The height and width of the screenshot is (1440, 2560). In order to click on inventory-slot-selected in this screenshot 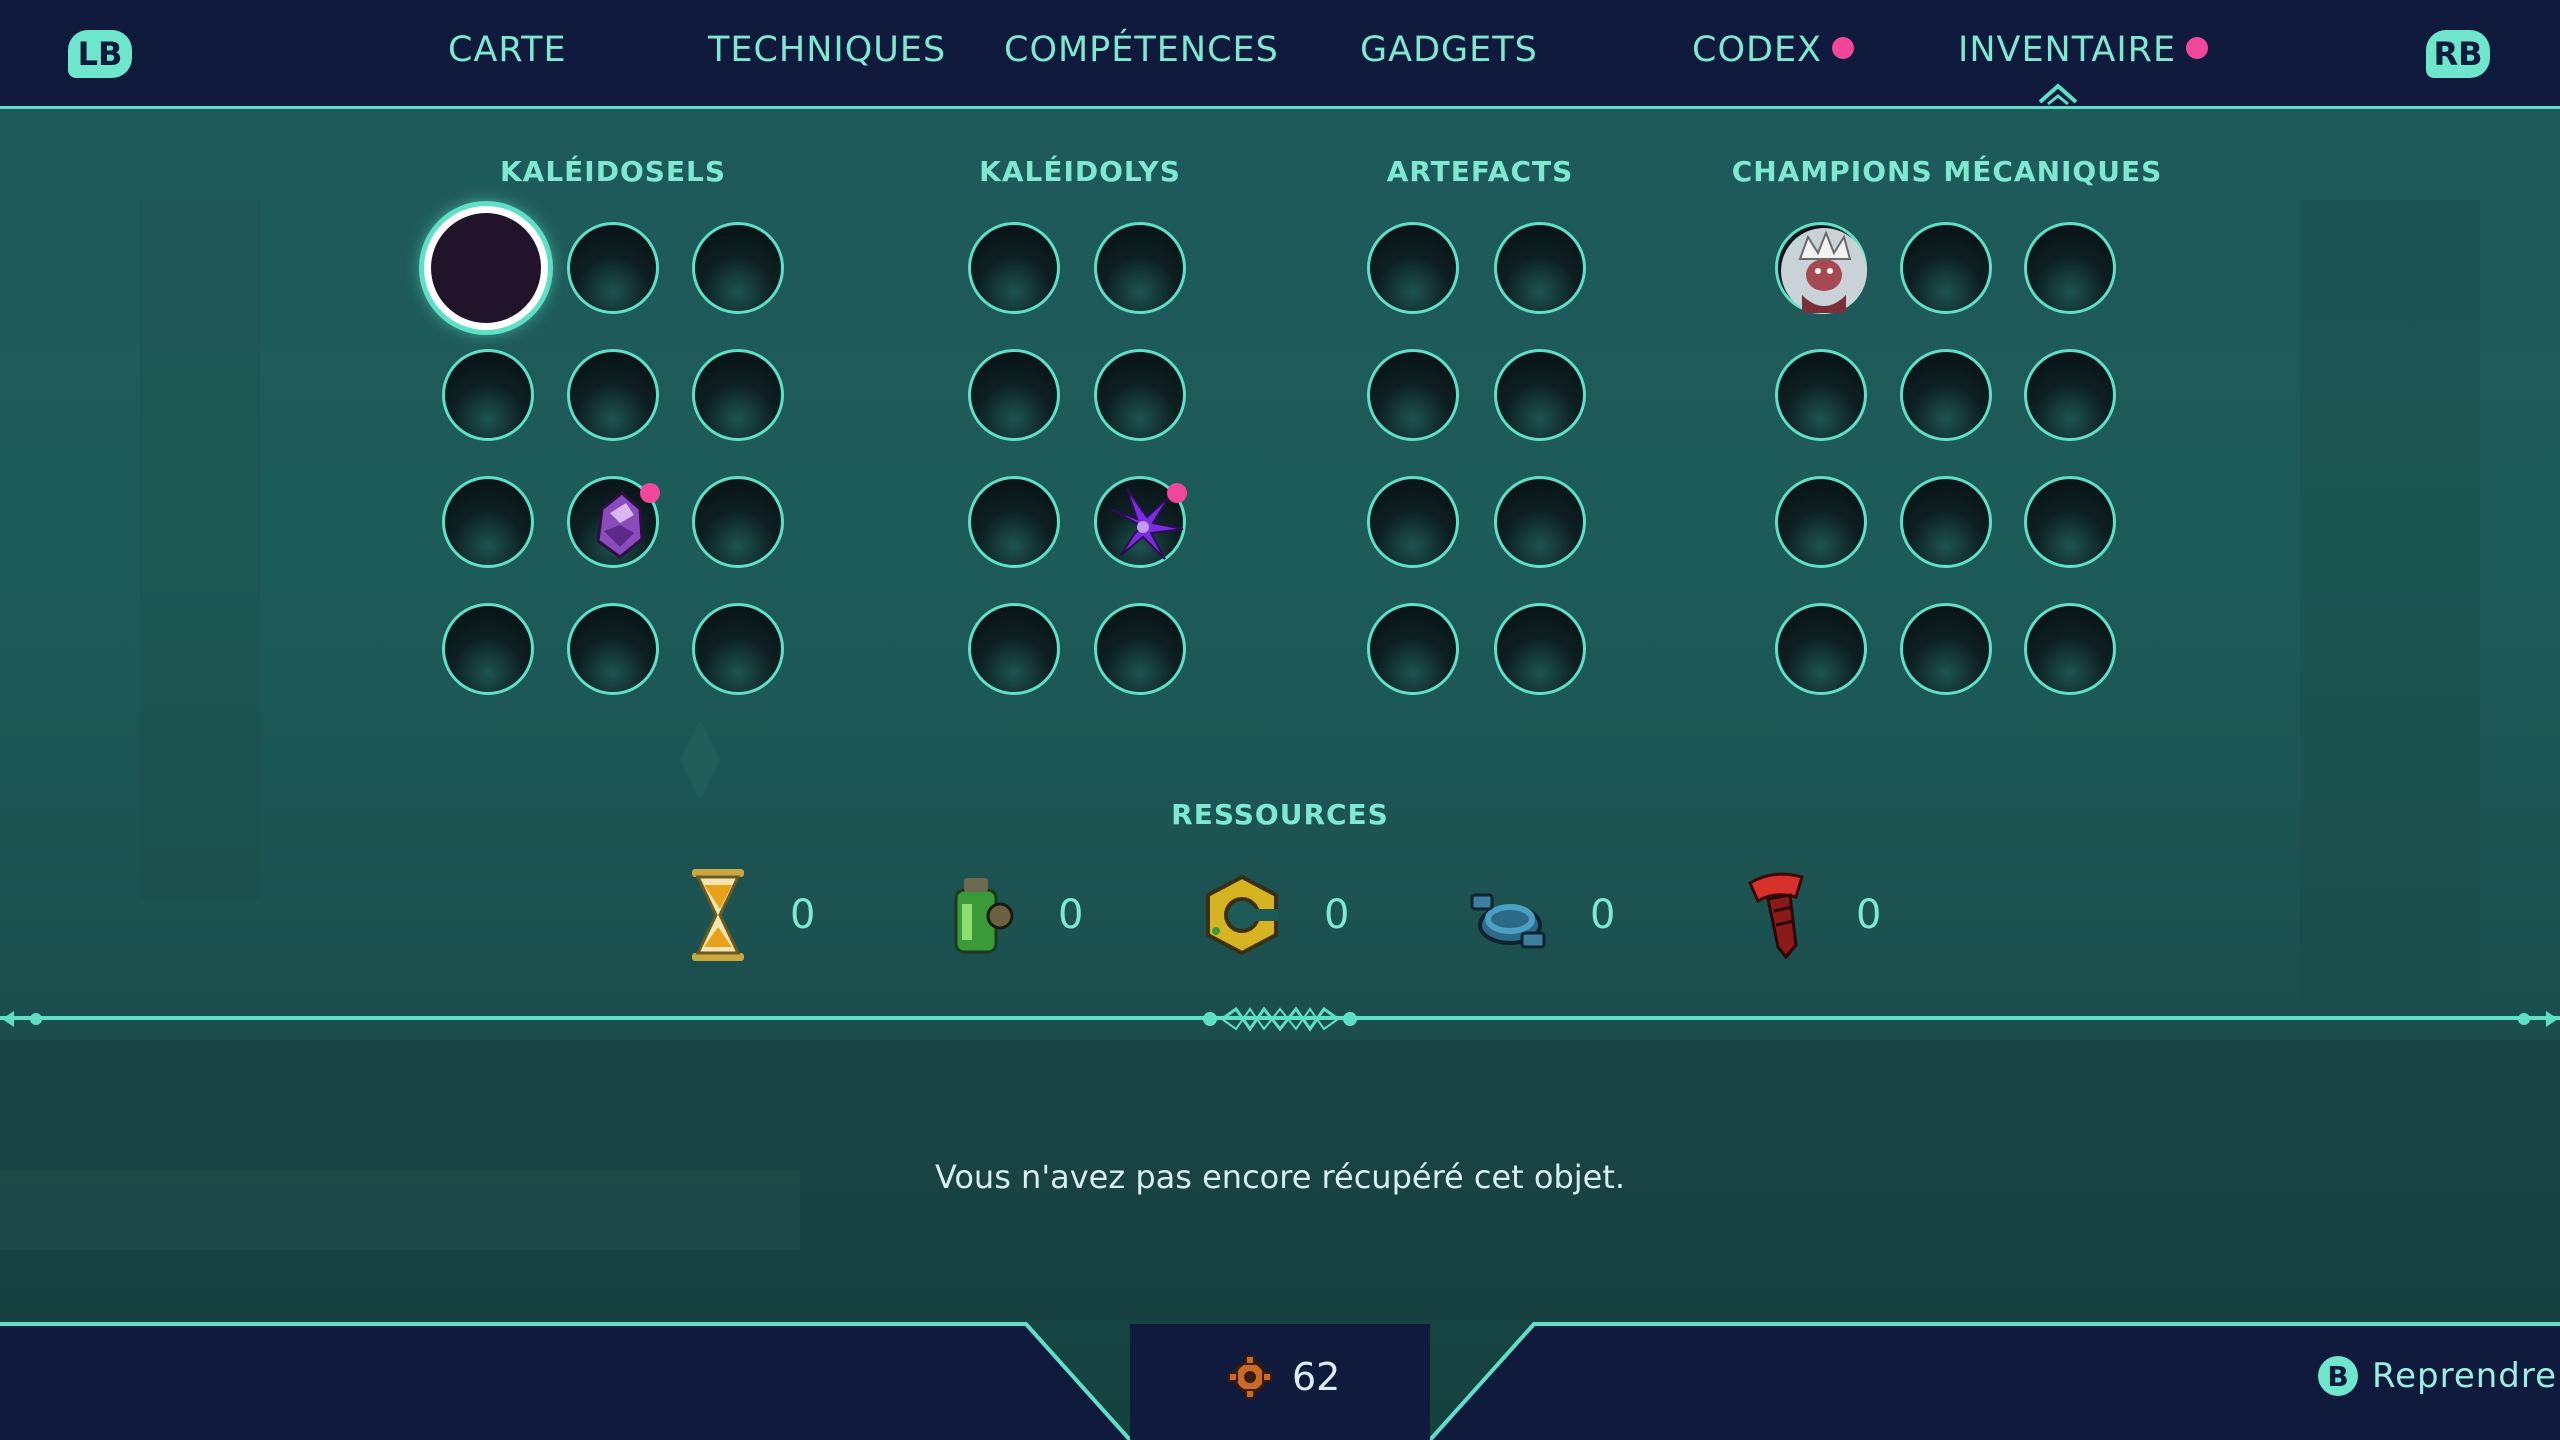, I will do `click(486, 268)`.